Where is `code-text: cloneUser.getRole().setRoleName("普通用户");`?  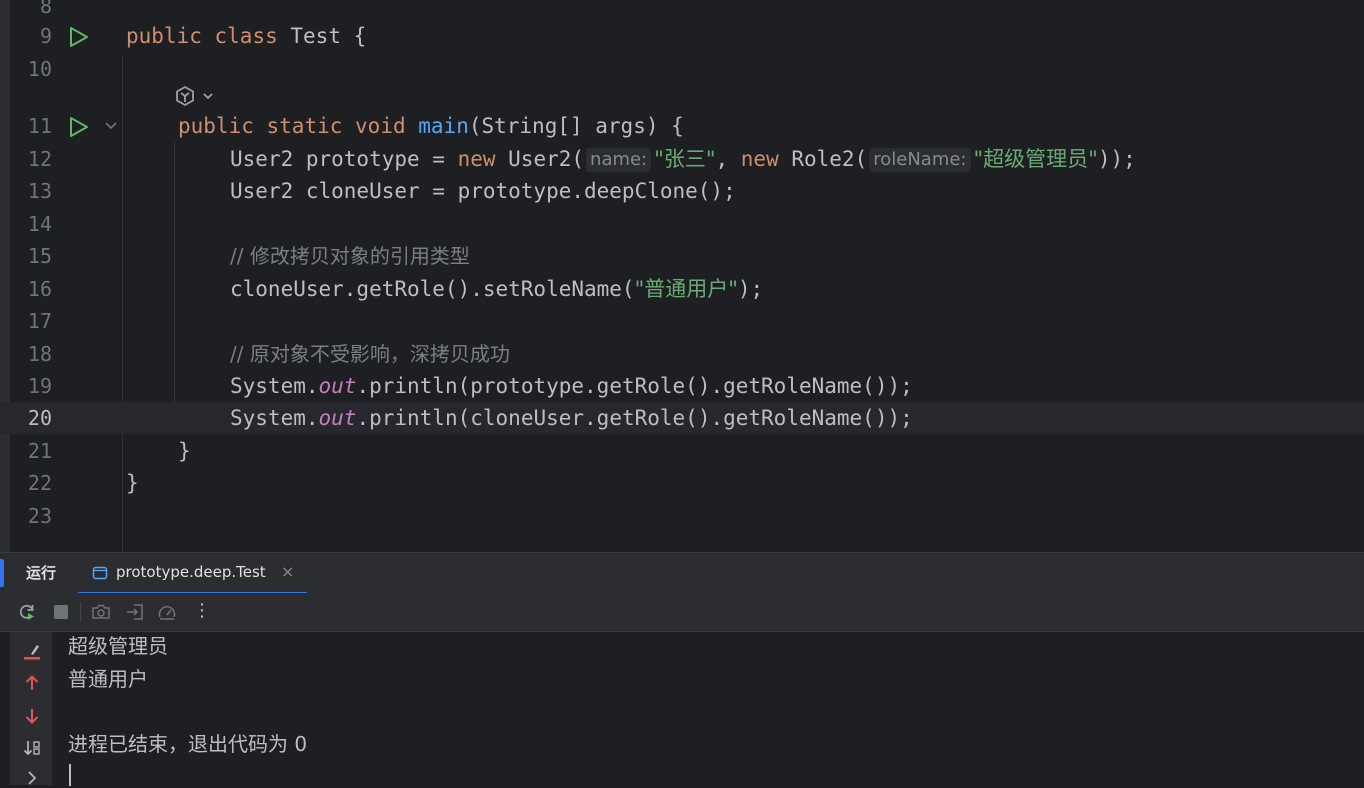 code-text: cloneUser.getRole().setRoleName("普通用户"); is located at coordinates (497, 289).